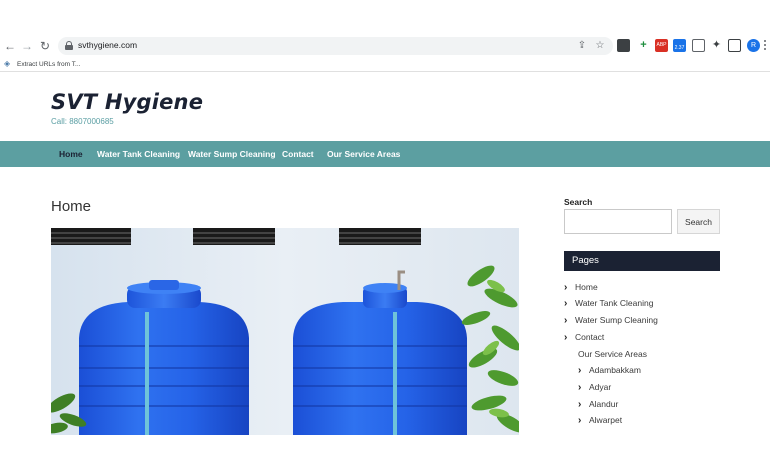 The height and width of the screenshot is (470, 770). Describe the element at coordinates (698, 221) in the screenshot. I see `search-button: Search` at that location.